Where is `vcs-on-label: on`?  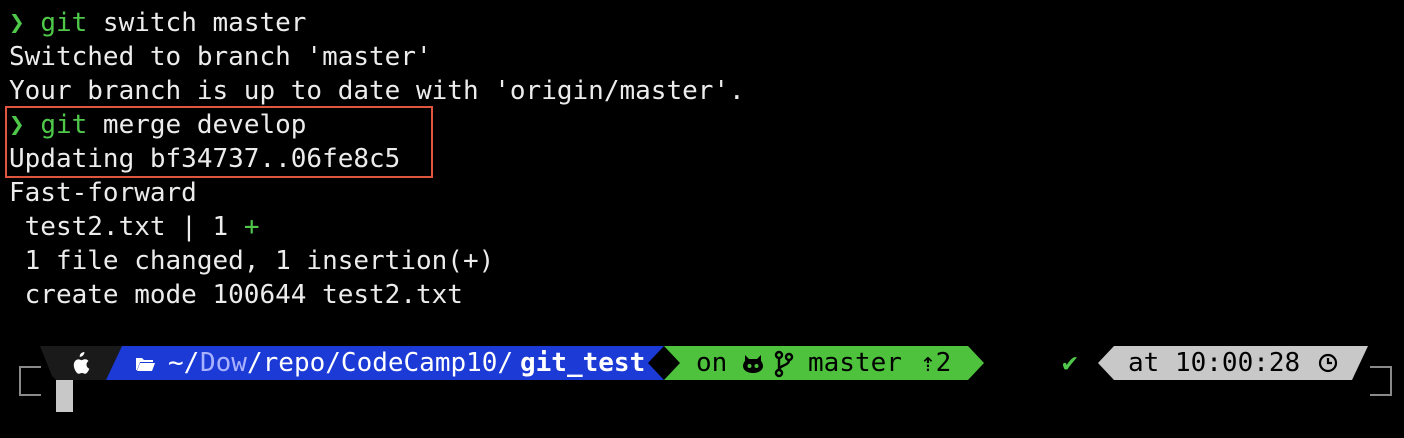 vcs-on-label: on is located at coordinates (712, 363).